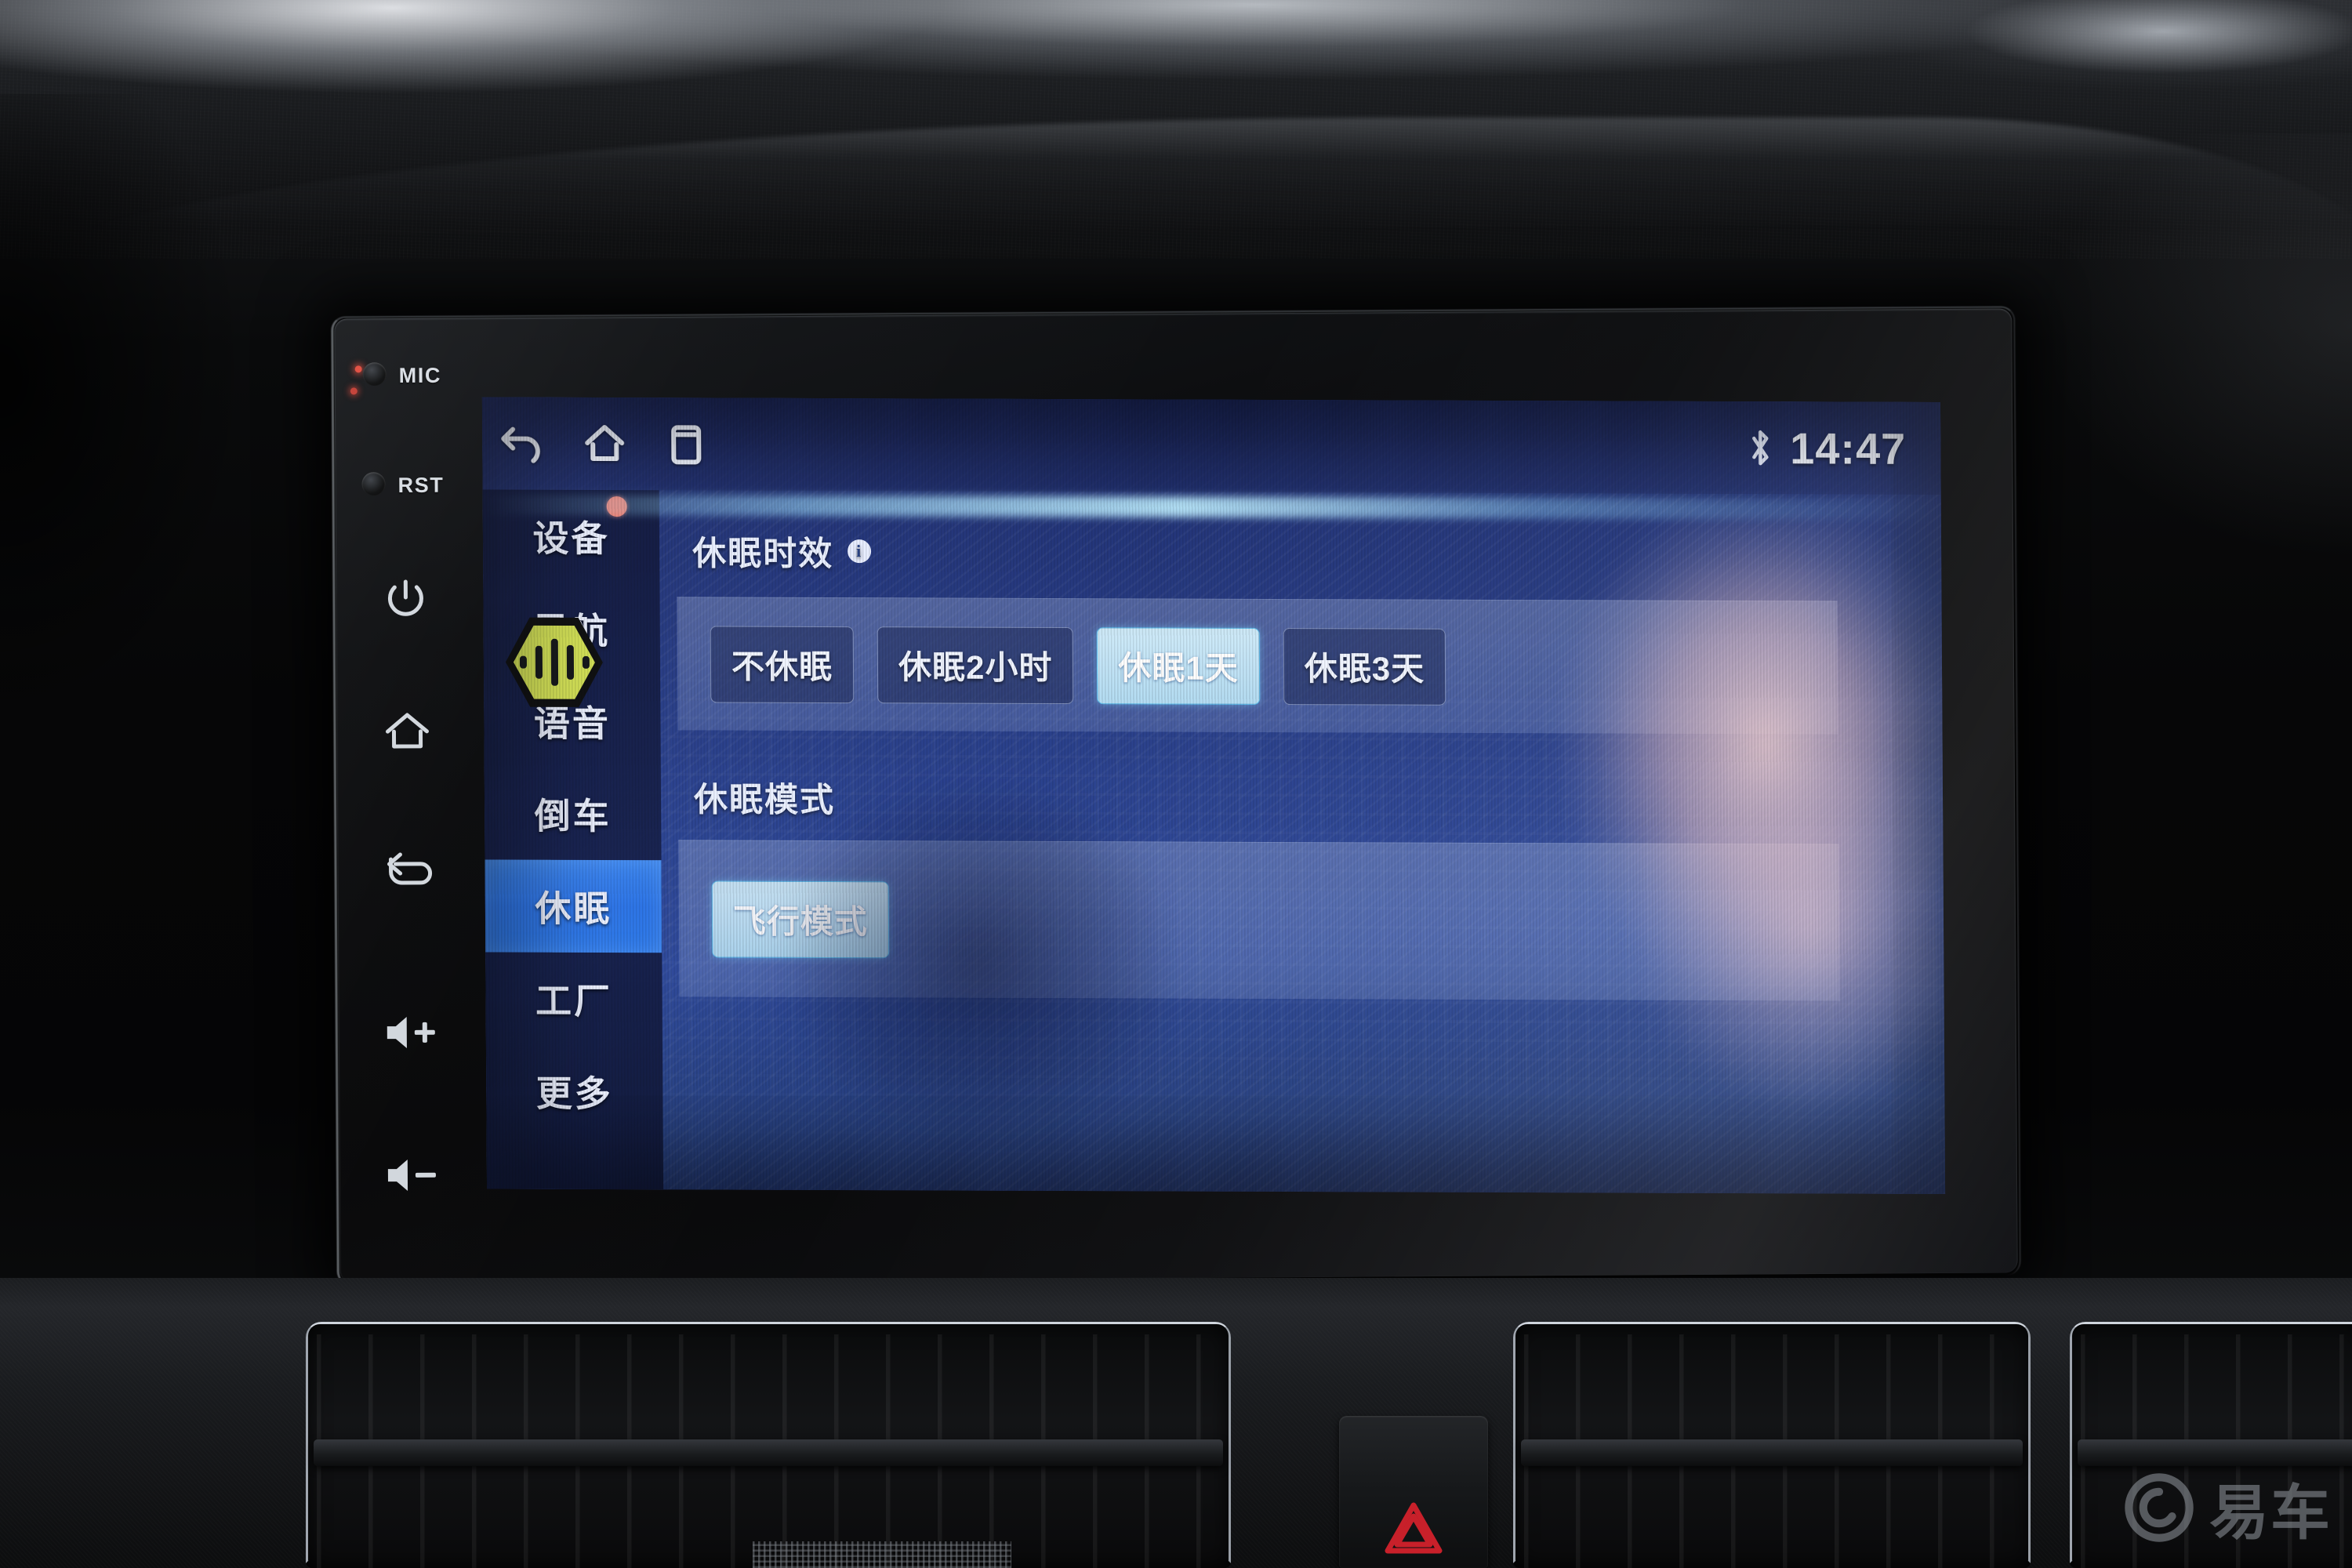 Image resolution: width=2352 pixels, height=1568 pixels. I want to click on section-label: 休眠时效, so click(762, 554).